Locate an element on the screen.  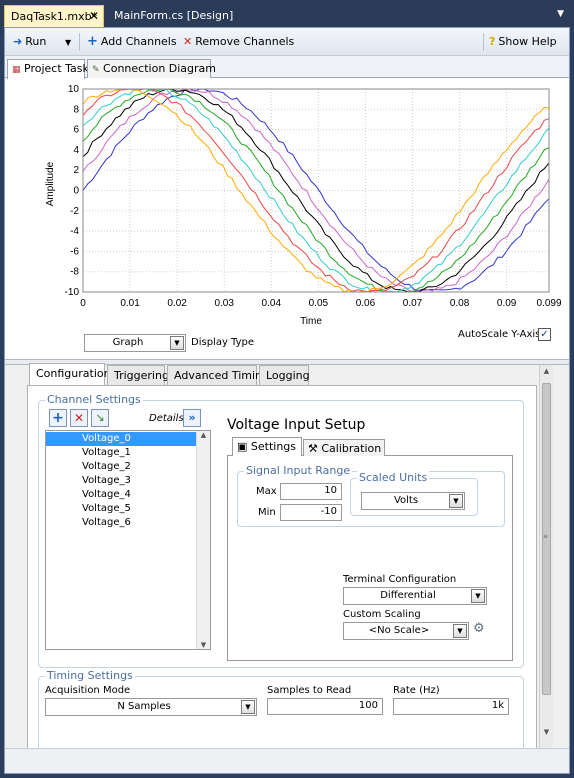
x-tick-label: 0.06 is located at coordinates (366, 303).